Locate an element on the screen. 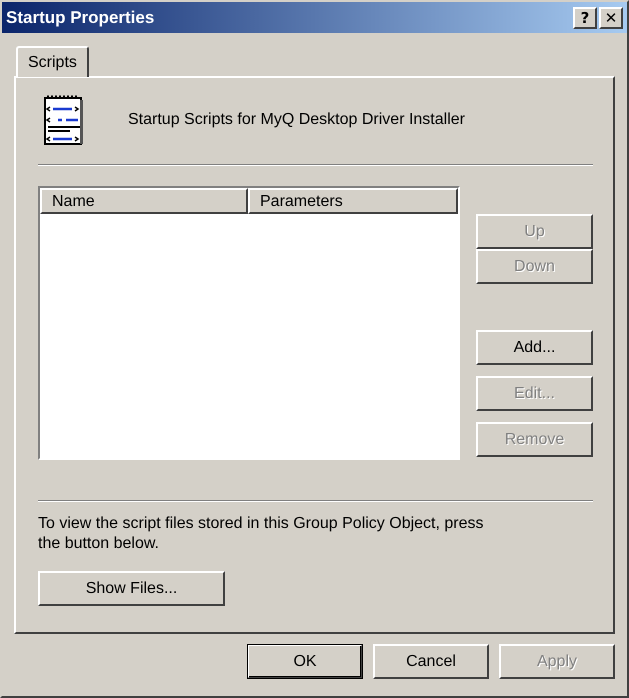 The width and height of the screenshot is (629, 698). tab: Scripts is located at coordinates (52, 61).